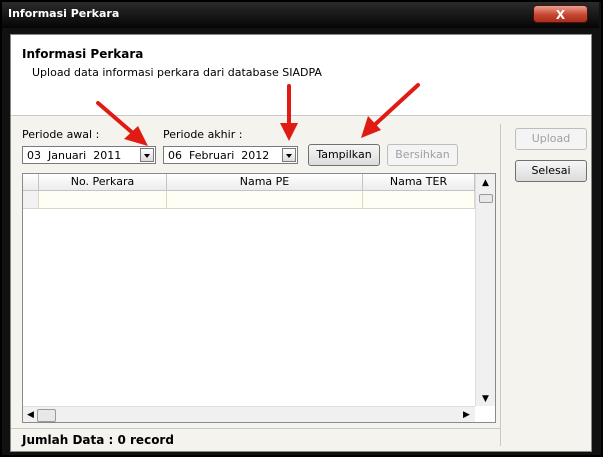  I want to click on record-count-status: Jumlah Data : 0 record, so click(98, 440).